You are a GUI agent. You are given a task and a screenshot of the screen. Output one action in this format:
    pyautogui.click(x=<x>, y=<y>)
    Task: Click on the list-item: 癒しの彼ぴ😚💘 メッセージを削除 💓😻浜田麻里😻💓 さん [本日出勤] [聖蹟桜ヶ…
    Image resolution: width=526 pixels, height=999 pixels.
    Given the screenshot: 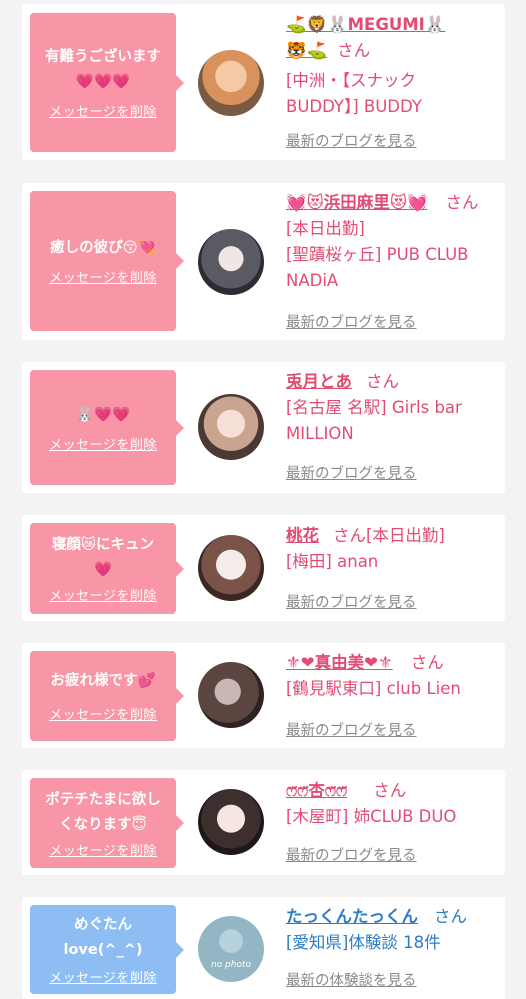 What is the action you would take?
    pyautogui.click(x=263, y=261)
    